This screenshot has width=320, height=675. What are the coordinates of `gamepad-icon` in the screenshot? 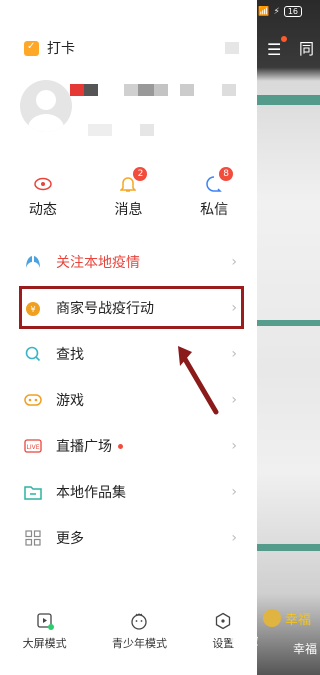 It's located at (33, 400).